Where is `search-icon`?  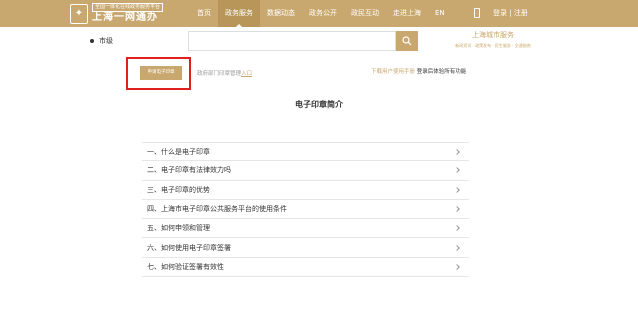
search-icon is located at coordinates (407, 41).